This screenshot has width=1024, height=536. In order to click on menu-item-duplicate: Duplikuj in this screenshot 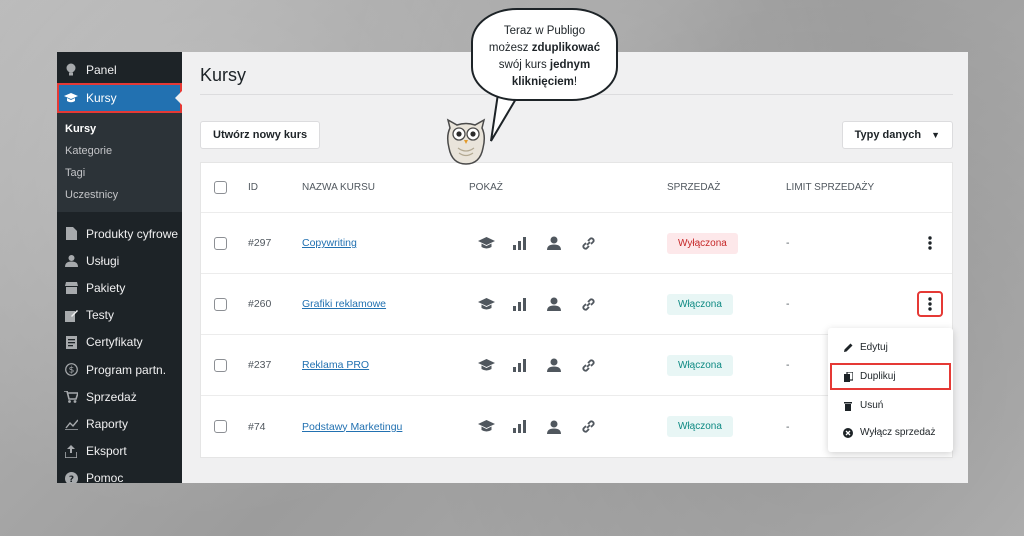, I will do `click(890, 376)`.